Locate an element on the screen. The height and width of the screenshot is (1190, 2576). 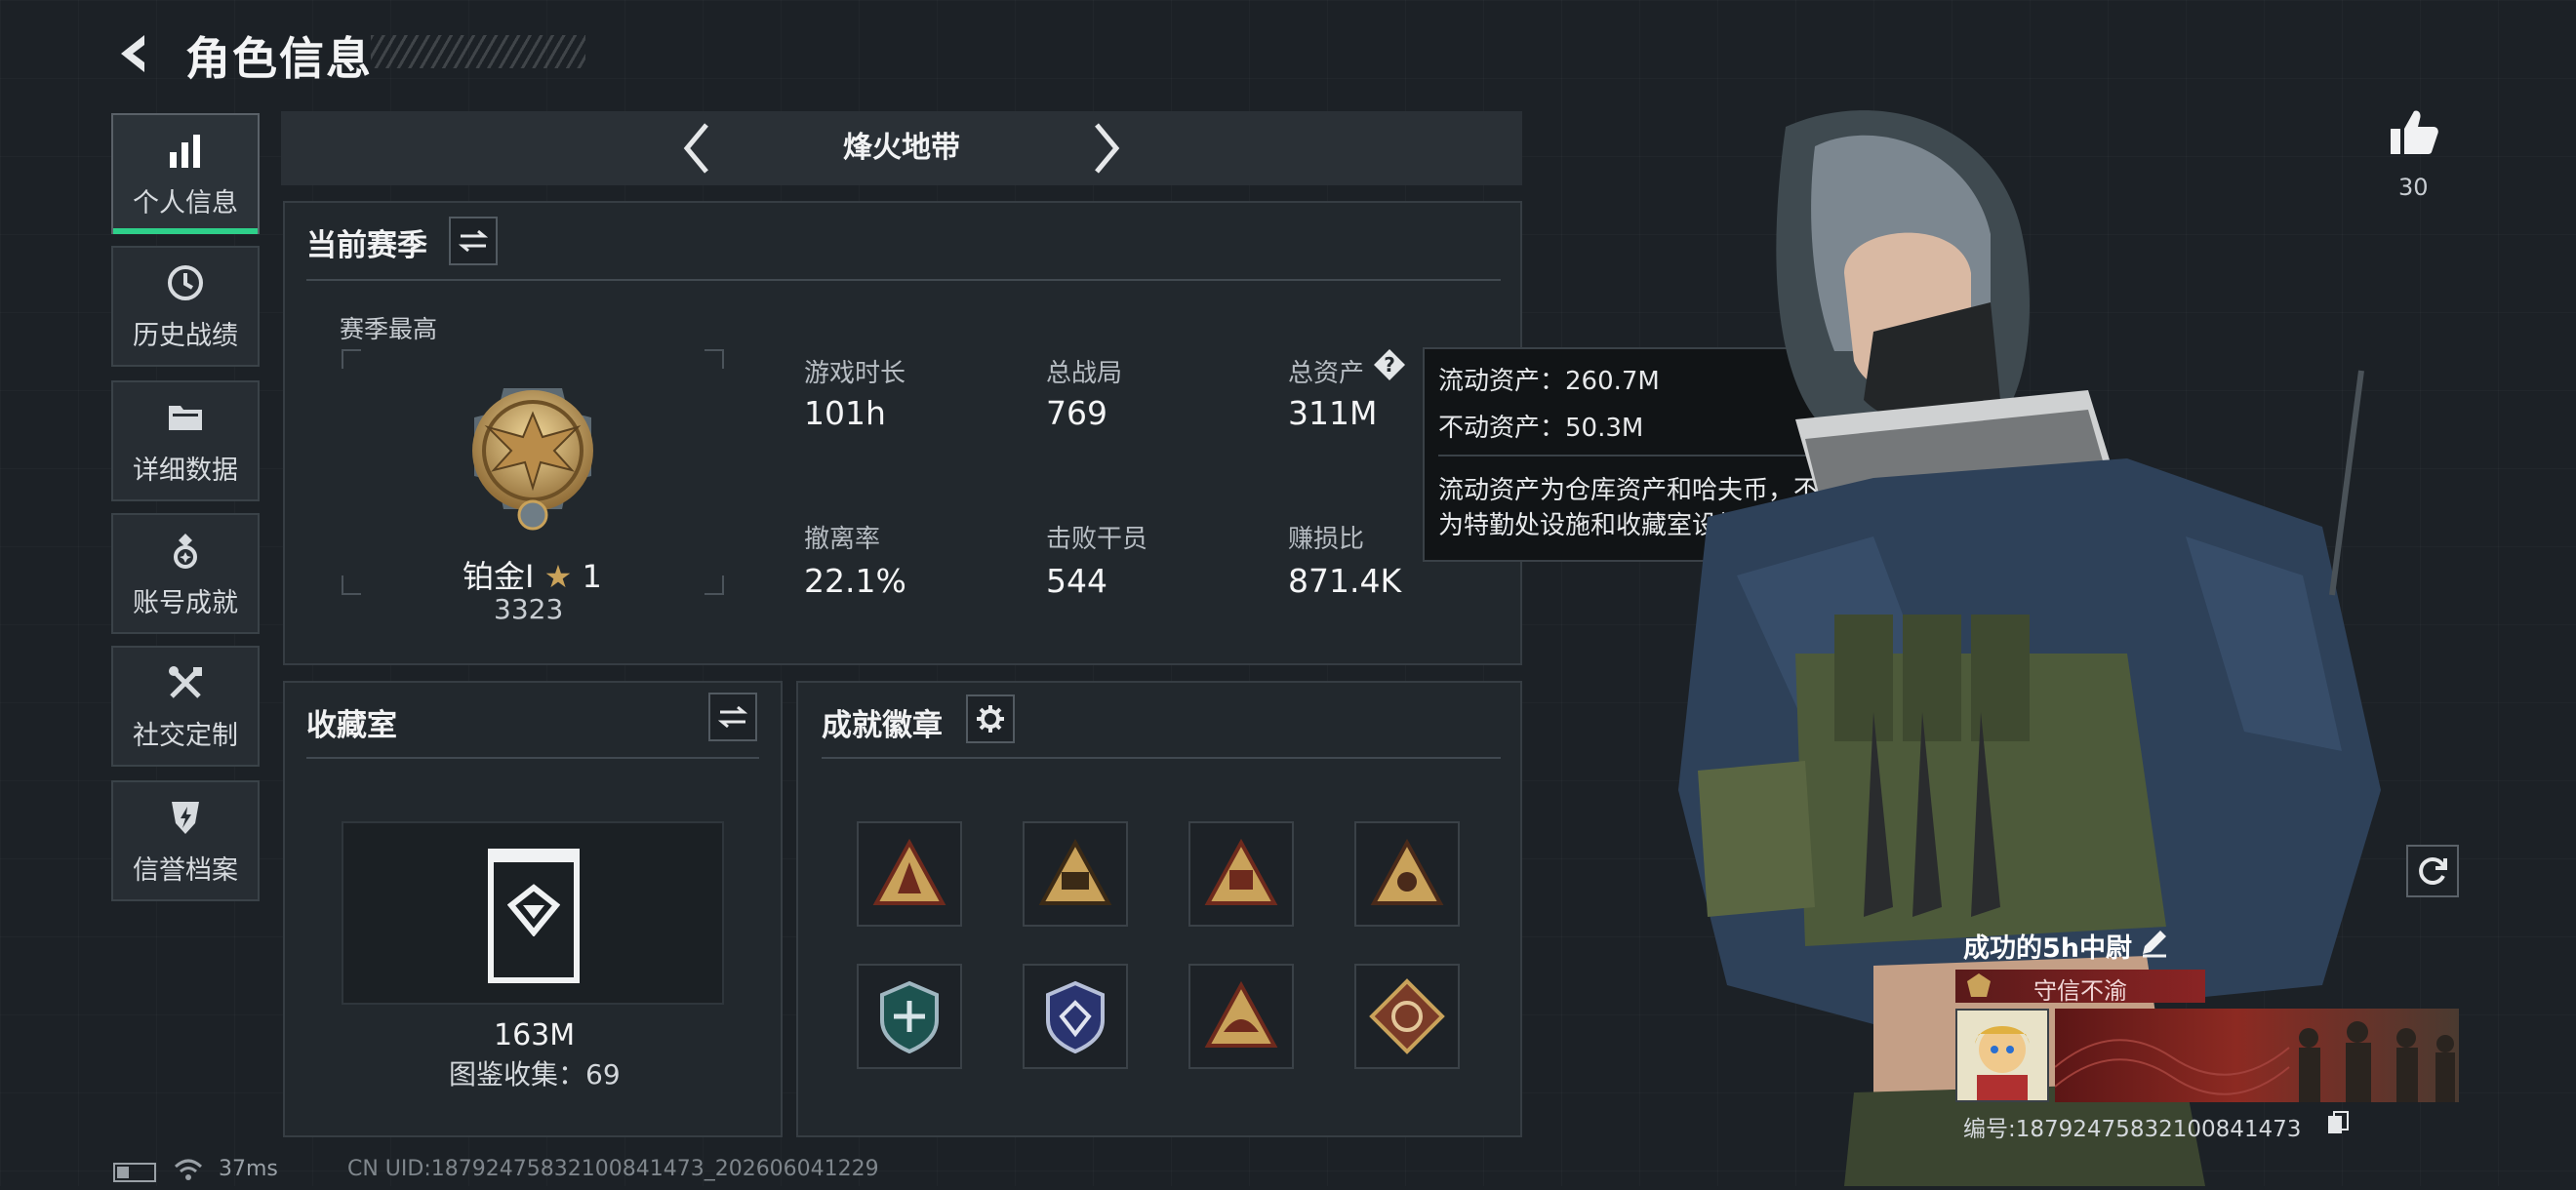
help-icon: ? is located at coordinates (1389, 364).